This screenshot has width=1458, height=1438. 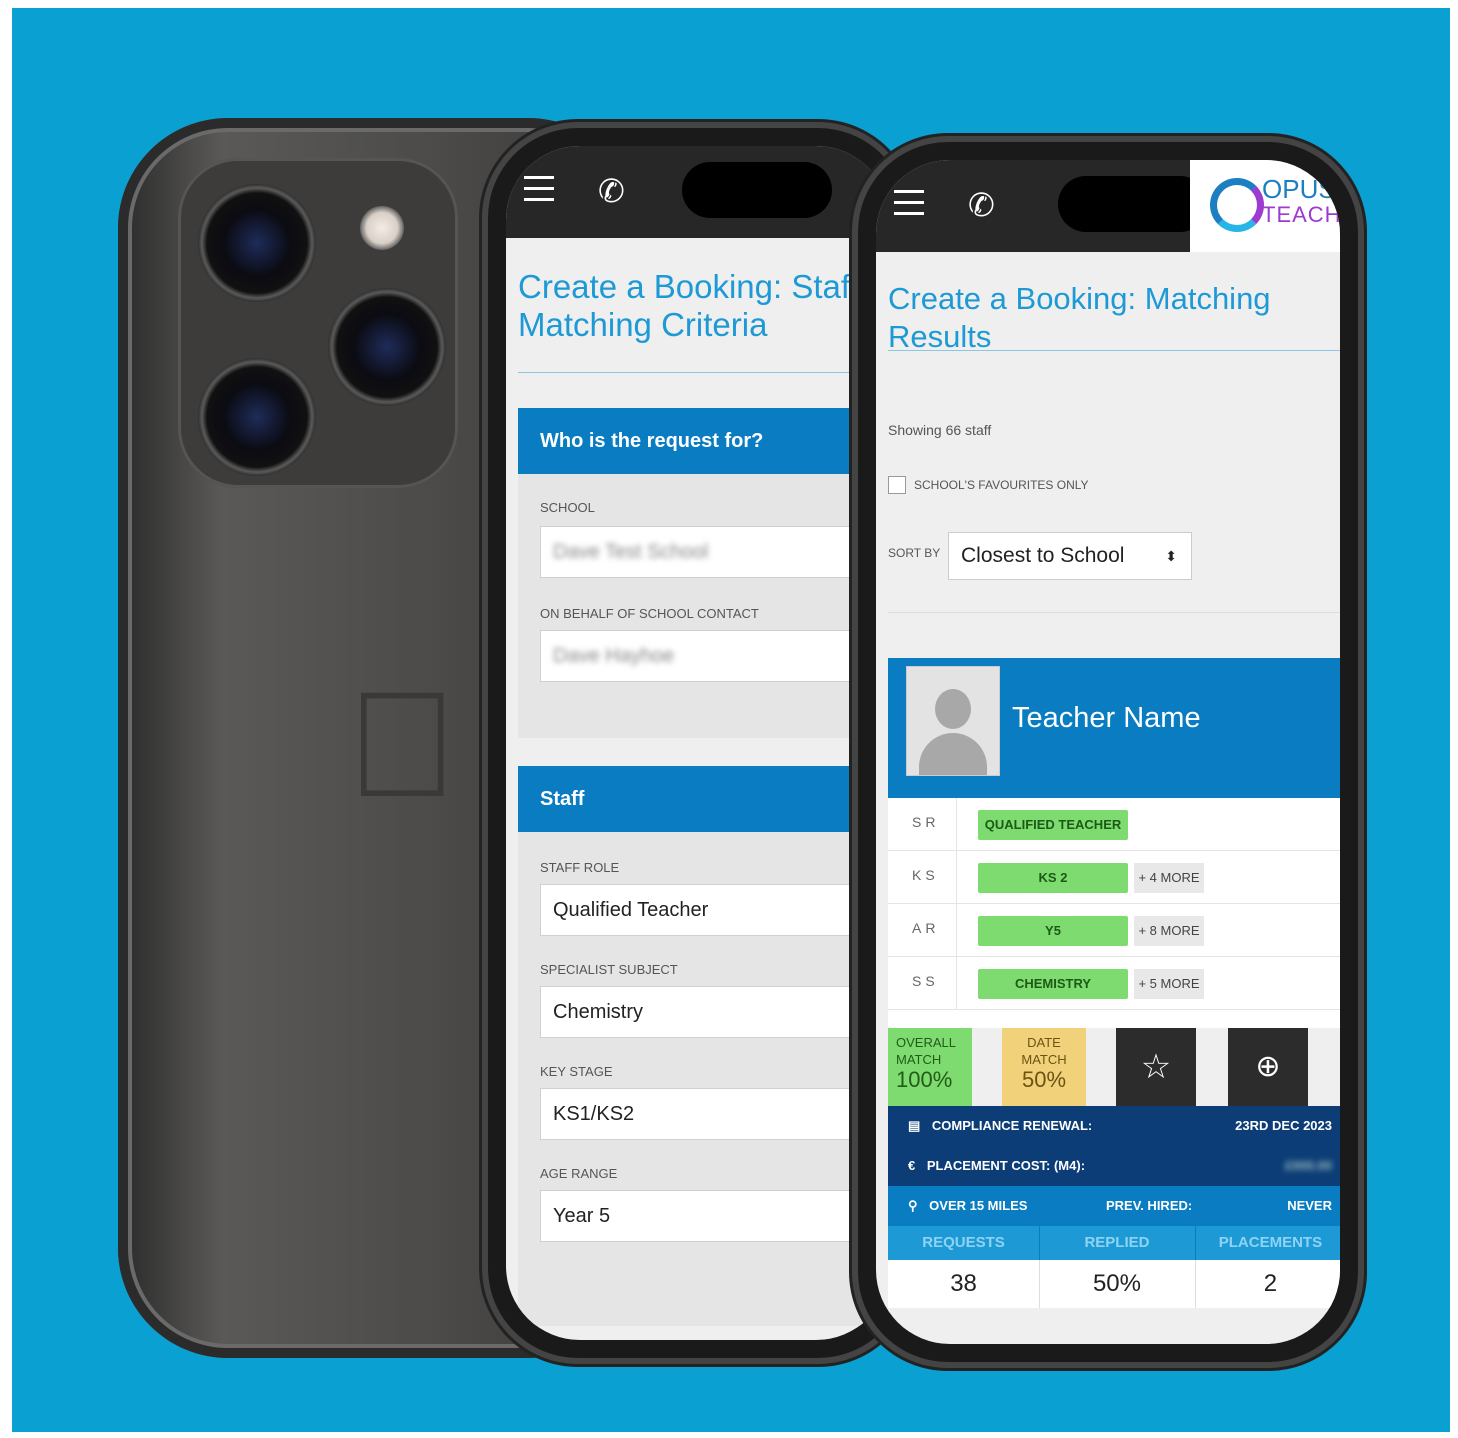 I want to click on metrics-values: 38 50% 2, so click(x=1114, y=1284).